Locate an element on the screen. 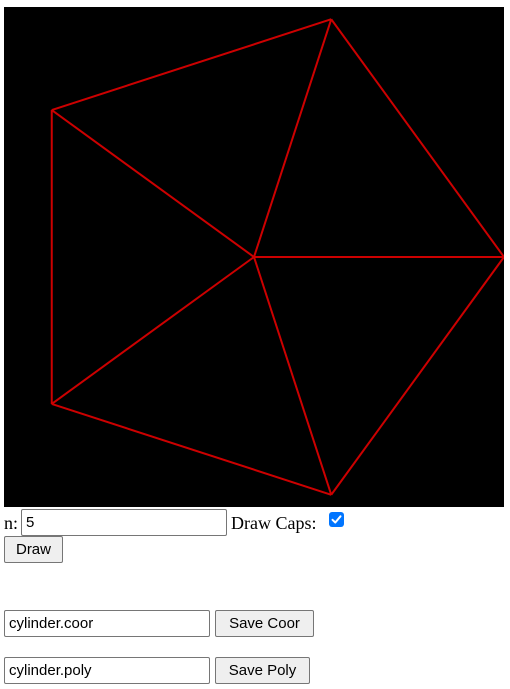 Image resolution: width=510 pixels, height=689 pixels. save-coor-row: Save Coor is located at coordinates (159, 623).